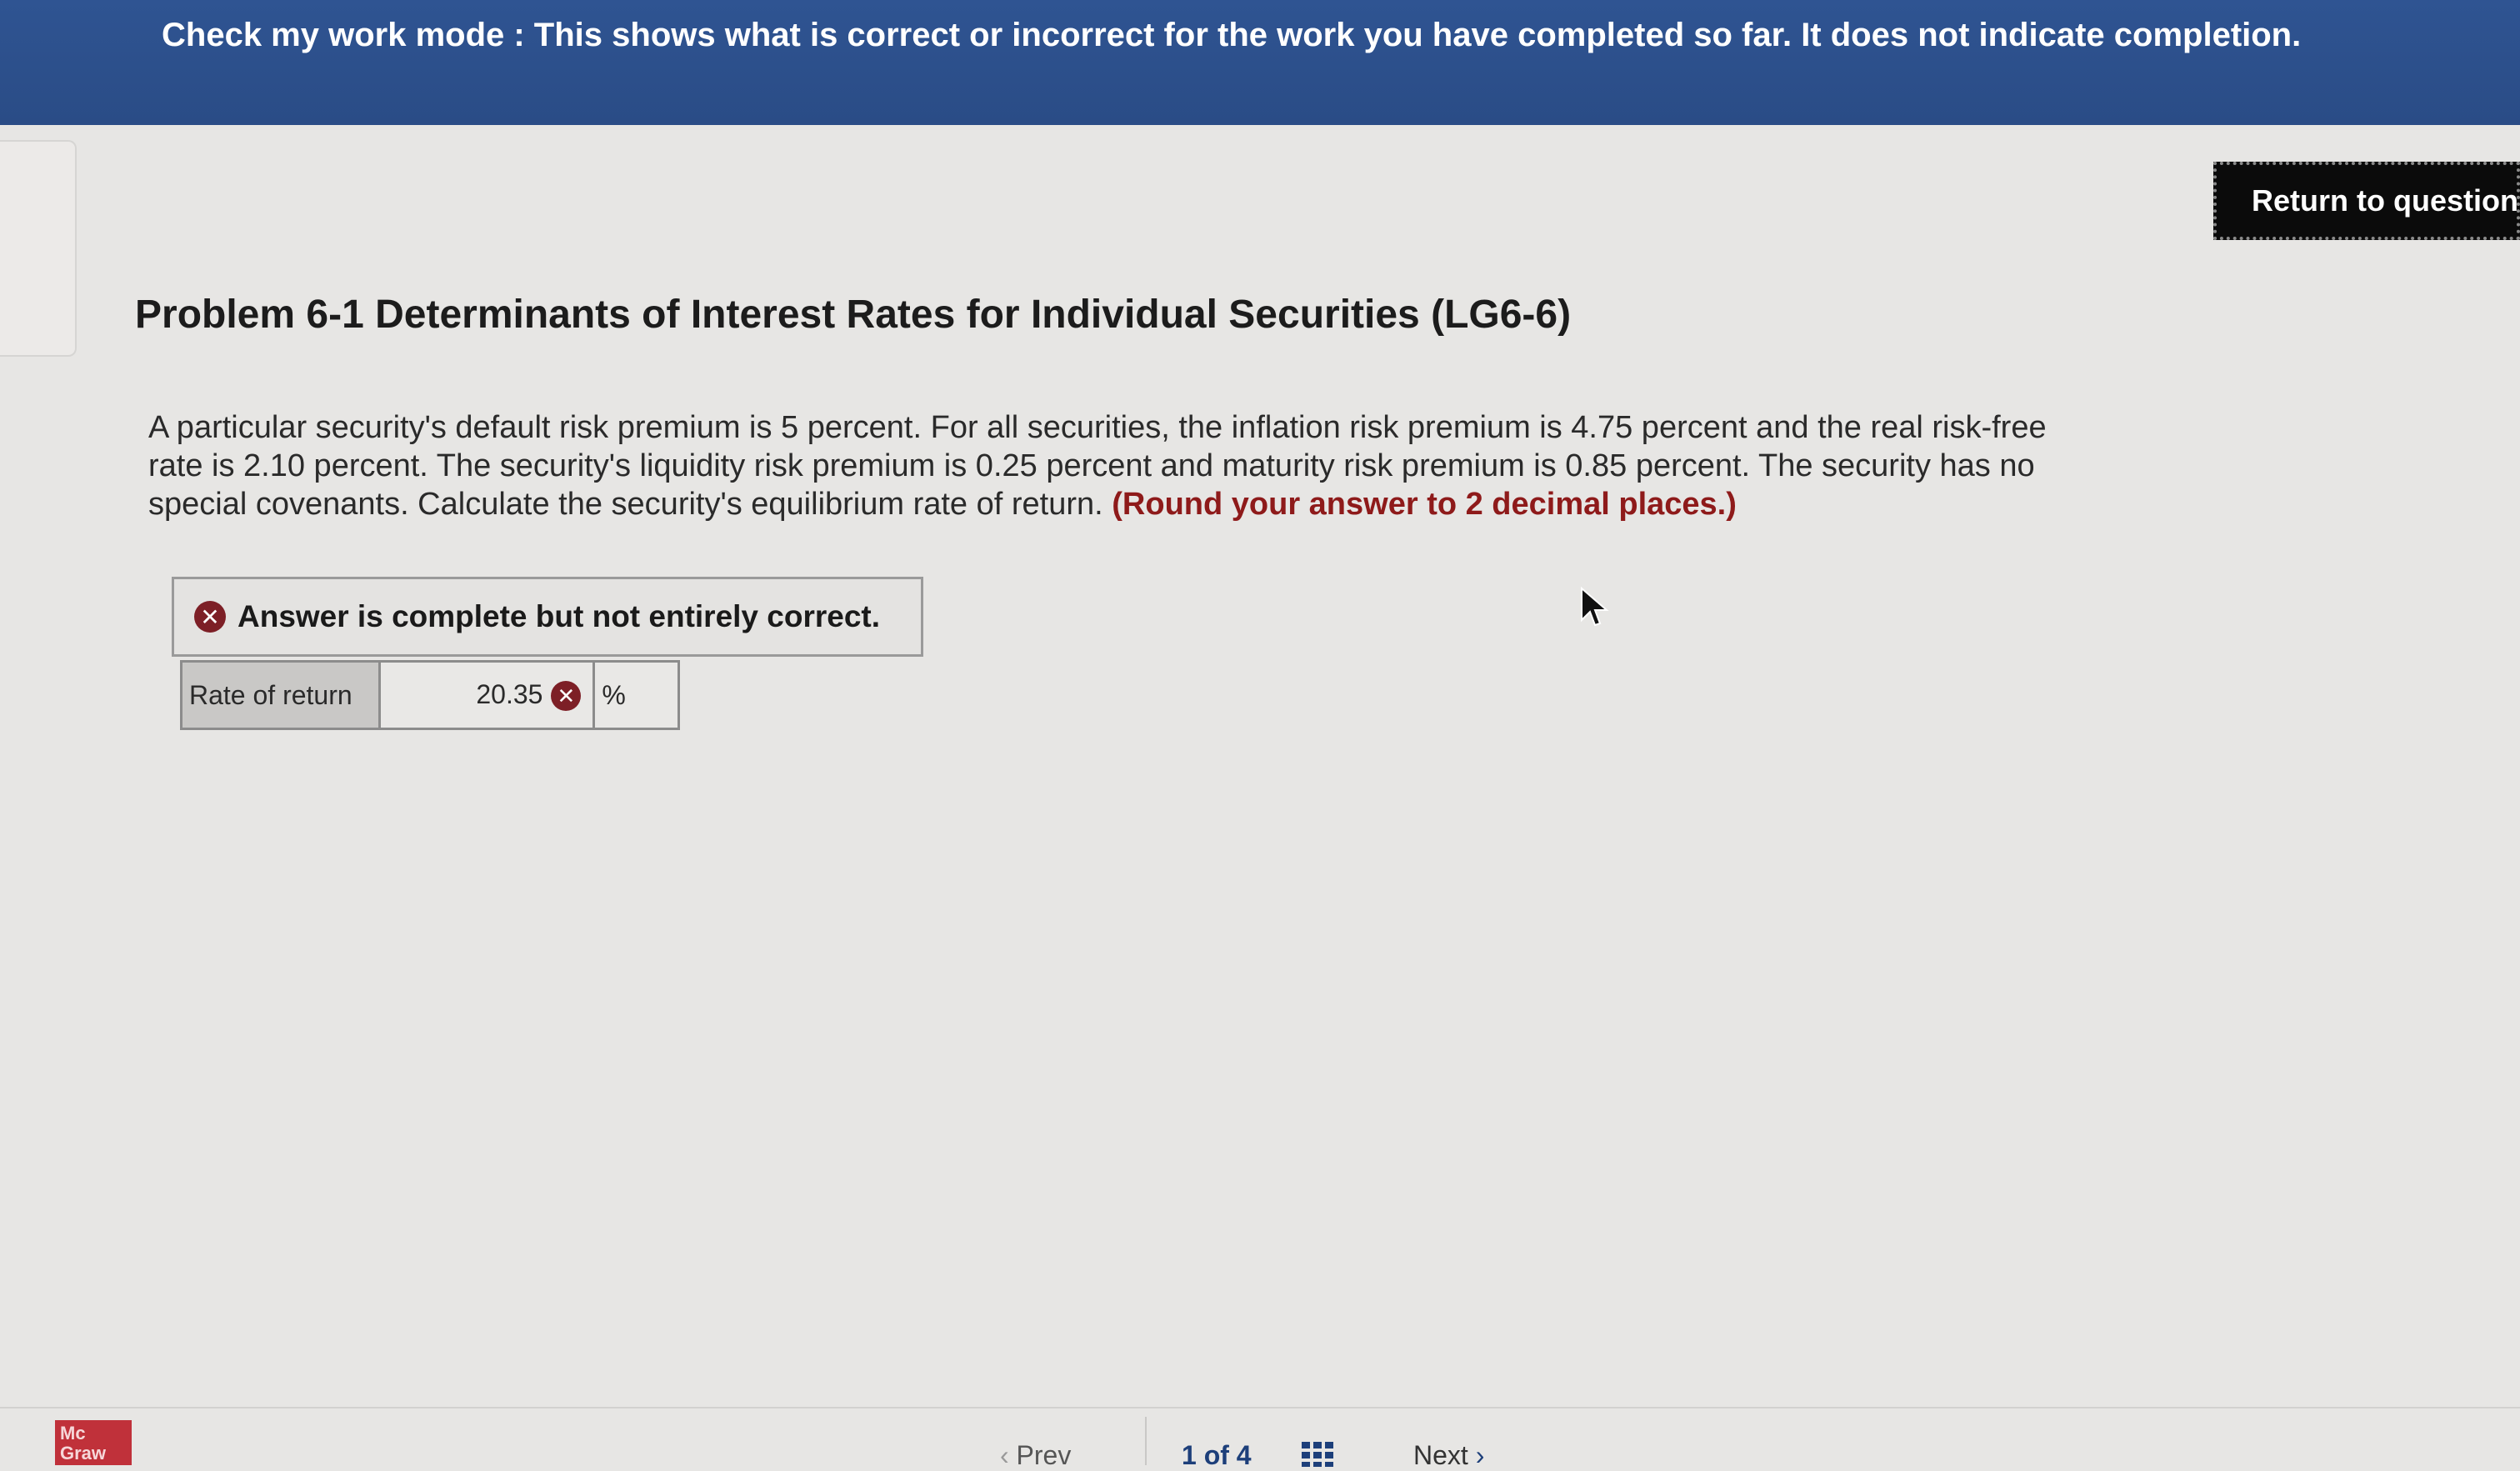 Image resolution: width=2520 pixels, height=1471 pixels. Describe the element at coordinates (1440, 1455) in the screenshot. I see `next-label: Next` at that location.